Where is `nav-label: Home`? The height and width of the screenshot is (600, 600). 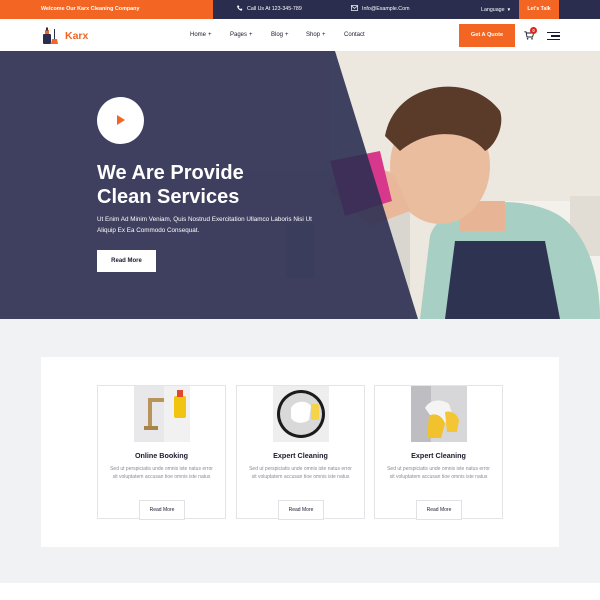
nav-label: Home is located at coordinates (198, 35).